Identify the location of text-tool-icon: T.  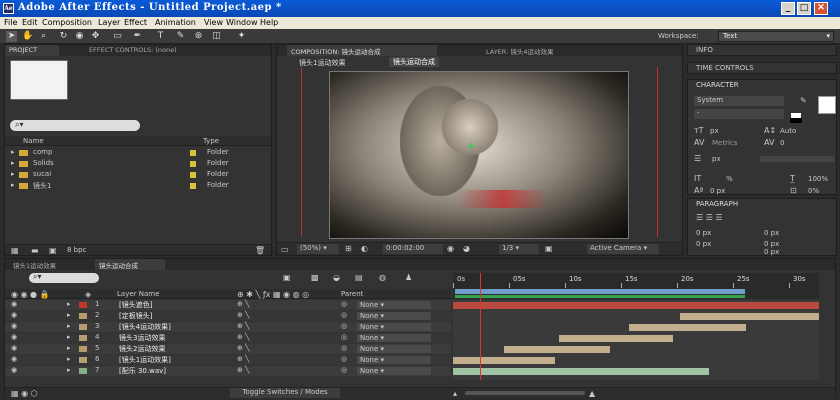
(160, 36).